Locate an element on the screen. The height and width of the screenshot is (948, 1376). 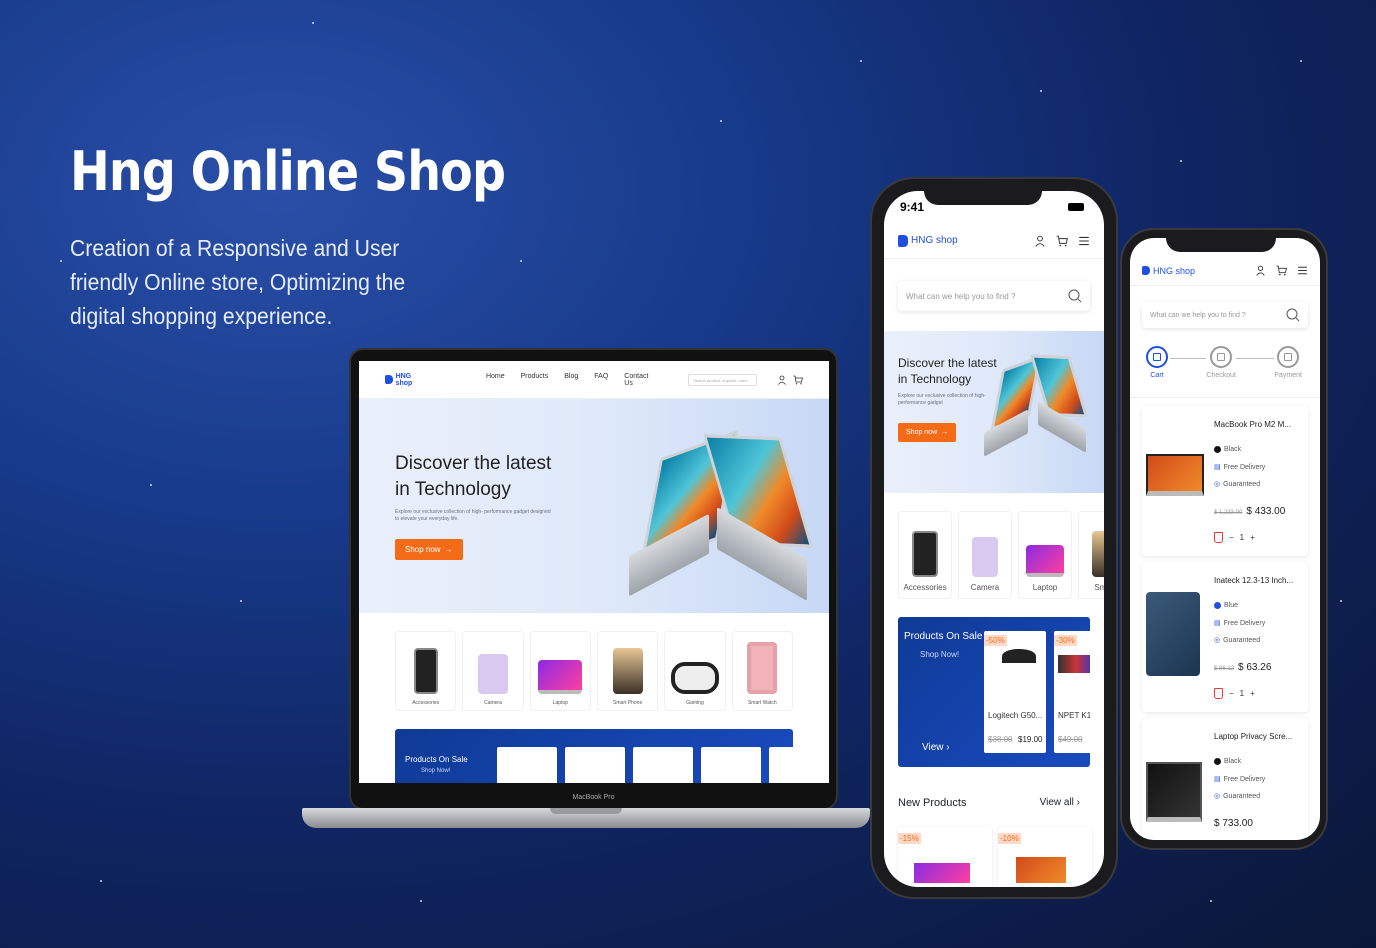
quantity-stepper: − 1 + is located at coordinates (1234, 693).